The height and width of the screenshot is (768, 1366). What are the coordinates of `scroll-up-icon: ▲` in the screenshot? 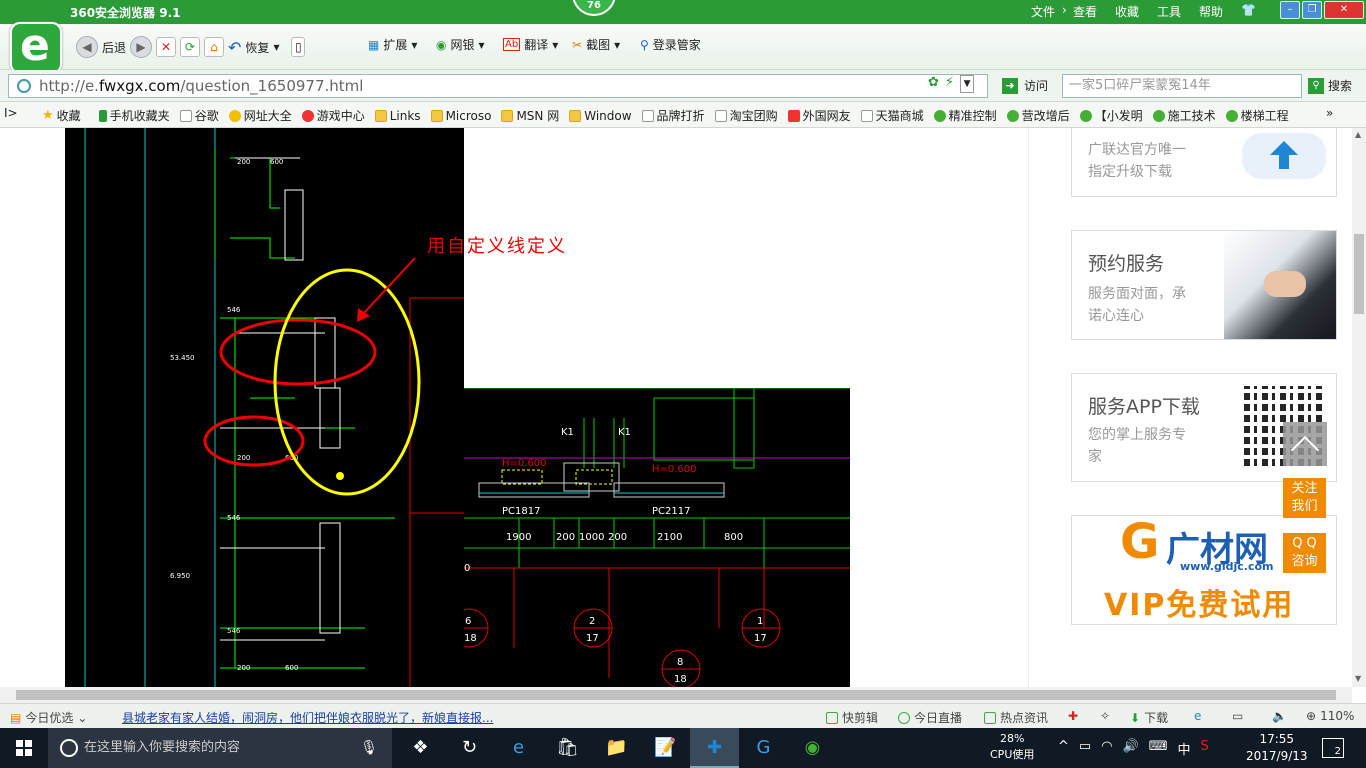 It's located at (1358, 134).